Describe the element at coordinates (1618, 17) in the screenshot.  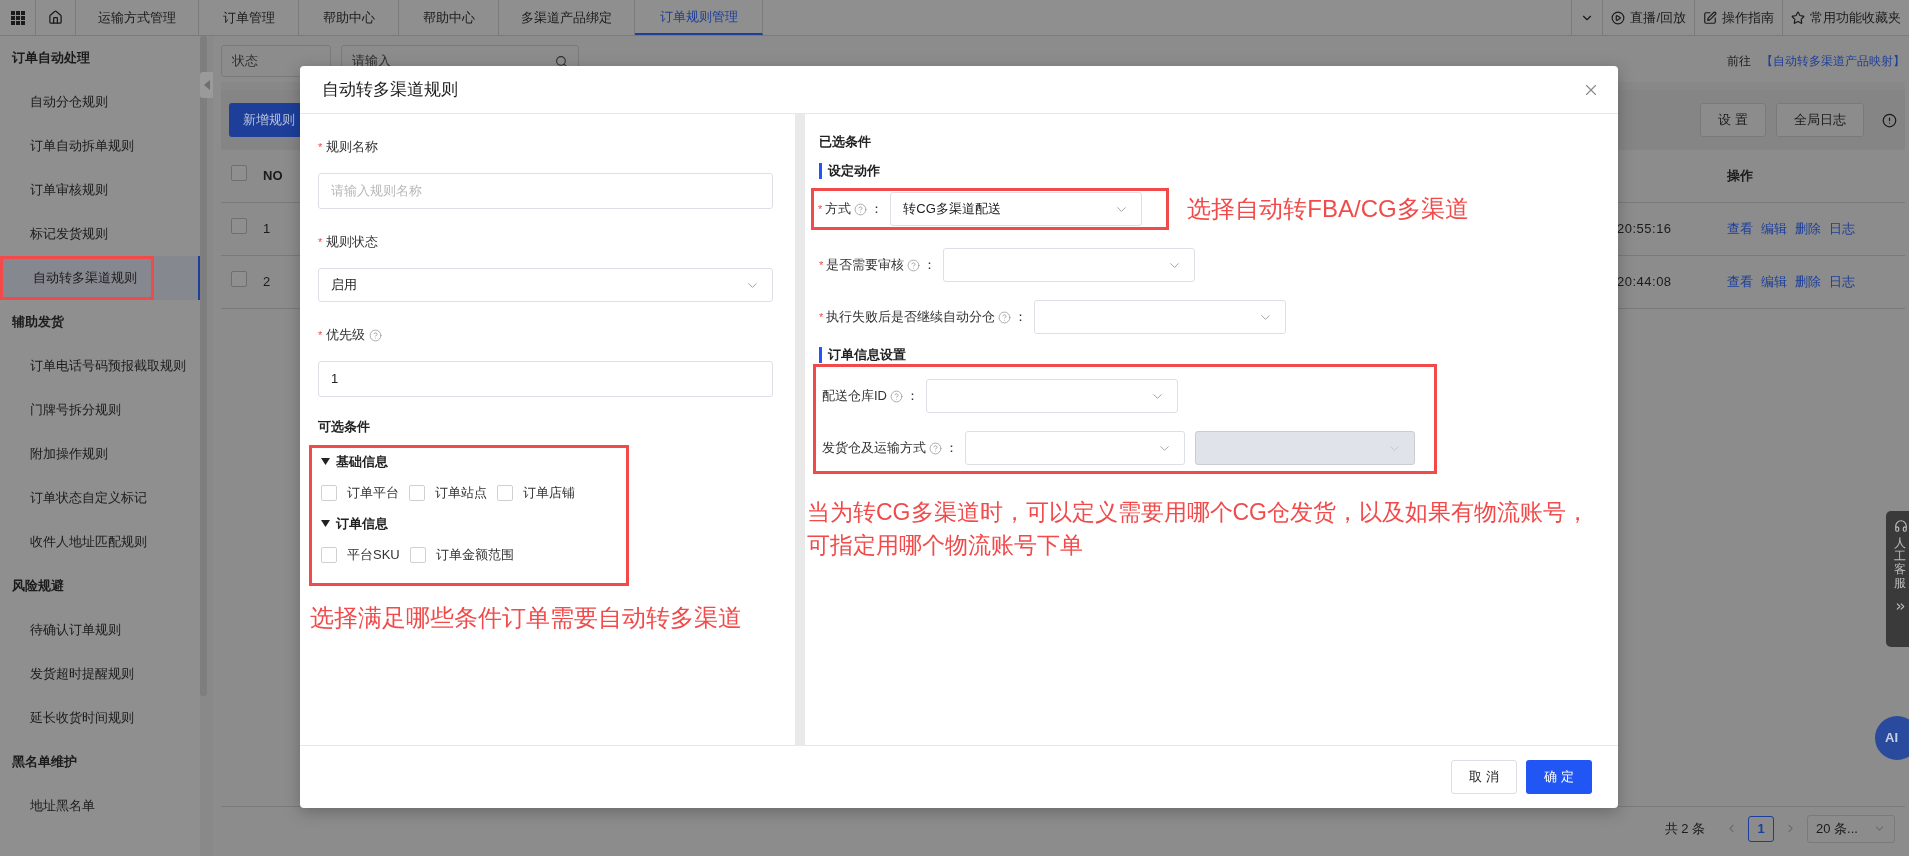
I see `play-icon` at that location.